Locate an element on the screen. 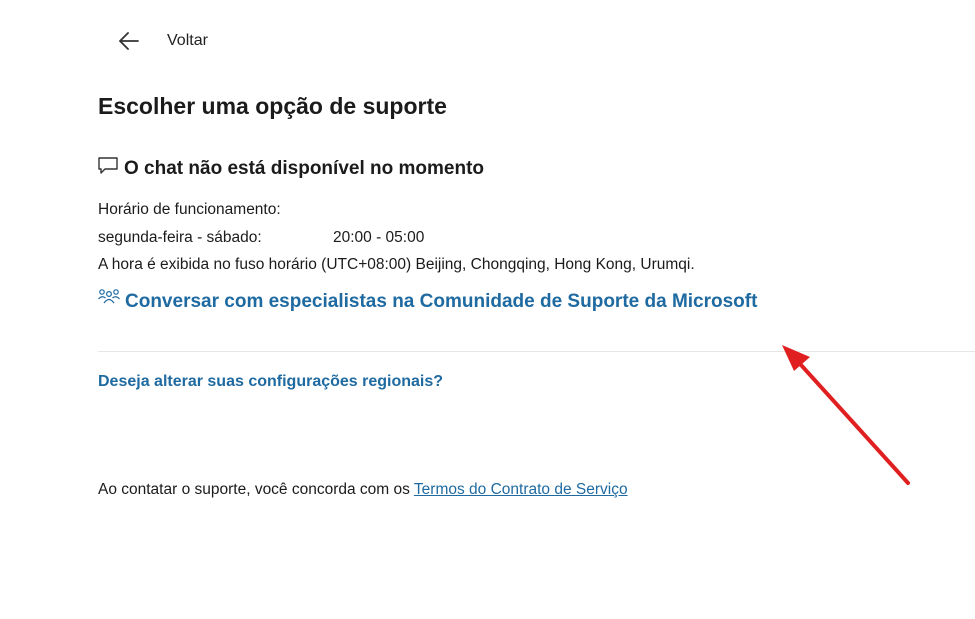 The width and height of the screenshot is (975, 619). chat-heading-text: O chat não está disponível no momento is located at coordinates (304, 168).